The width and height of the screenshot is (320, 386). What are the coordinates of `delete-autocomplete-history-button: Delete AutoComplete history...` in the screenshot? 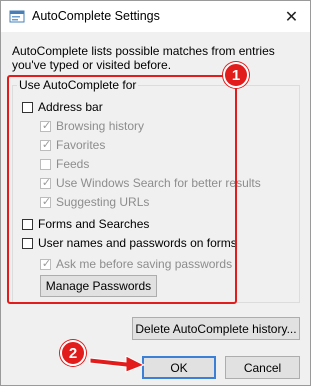 It's located at (216, 328).